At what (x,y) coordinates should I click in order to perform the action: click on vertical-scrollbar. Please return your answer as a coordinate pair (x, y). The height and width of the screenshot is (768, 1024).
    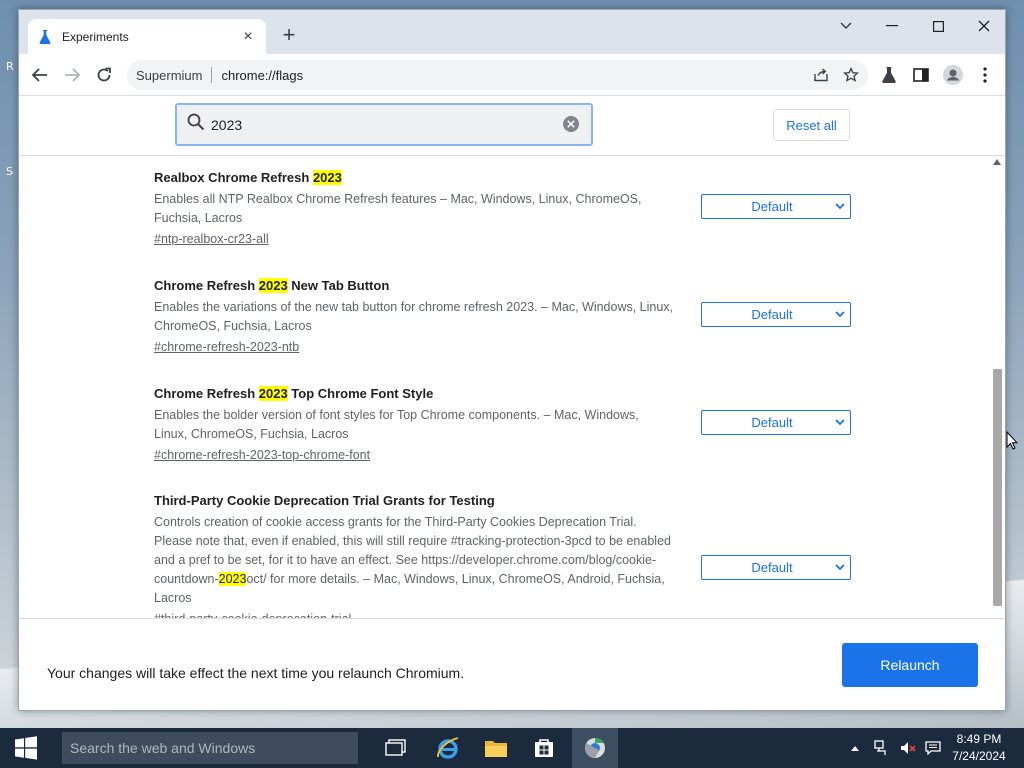
    Looking at the image, I should click on (997, 387).